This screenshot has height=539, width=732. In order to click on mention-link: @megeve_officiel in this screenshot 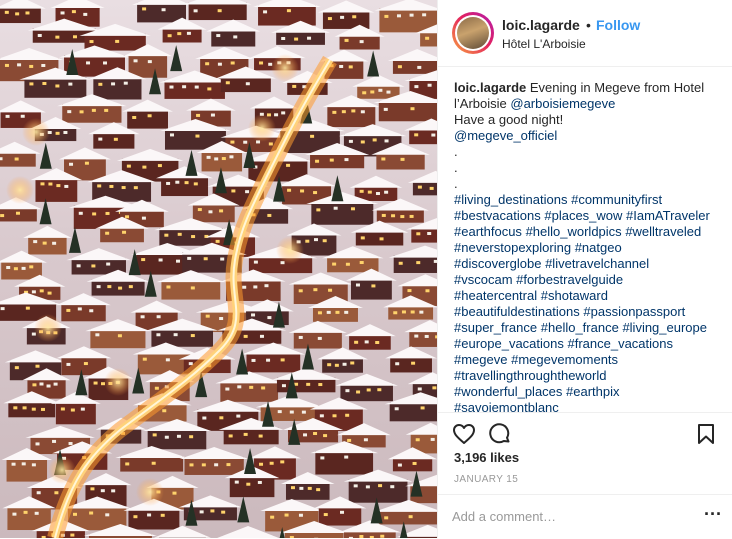, I will do `click(505, 135)`.